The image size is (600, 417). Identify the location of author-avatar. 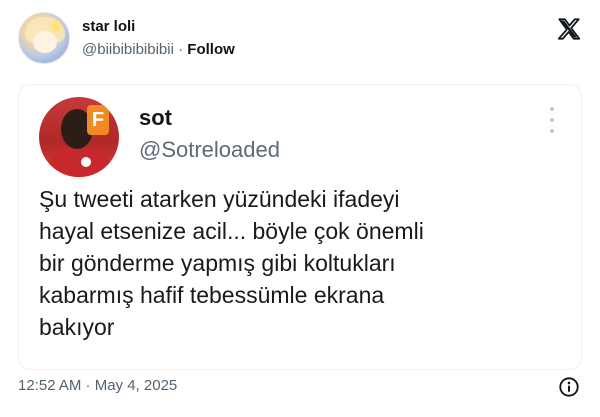
(44, 38).